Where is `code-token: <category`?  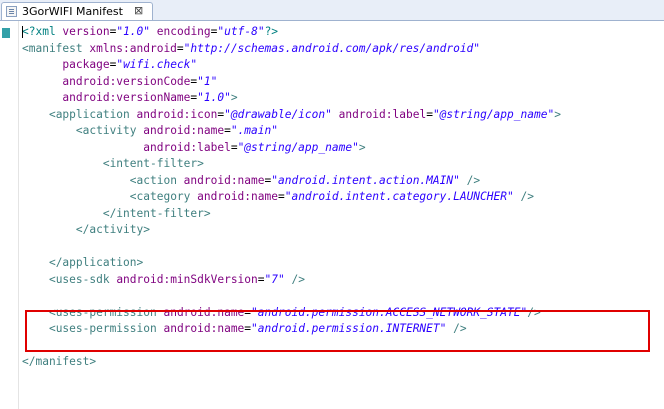 code-token: <category is located at coordinates (163, 196).